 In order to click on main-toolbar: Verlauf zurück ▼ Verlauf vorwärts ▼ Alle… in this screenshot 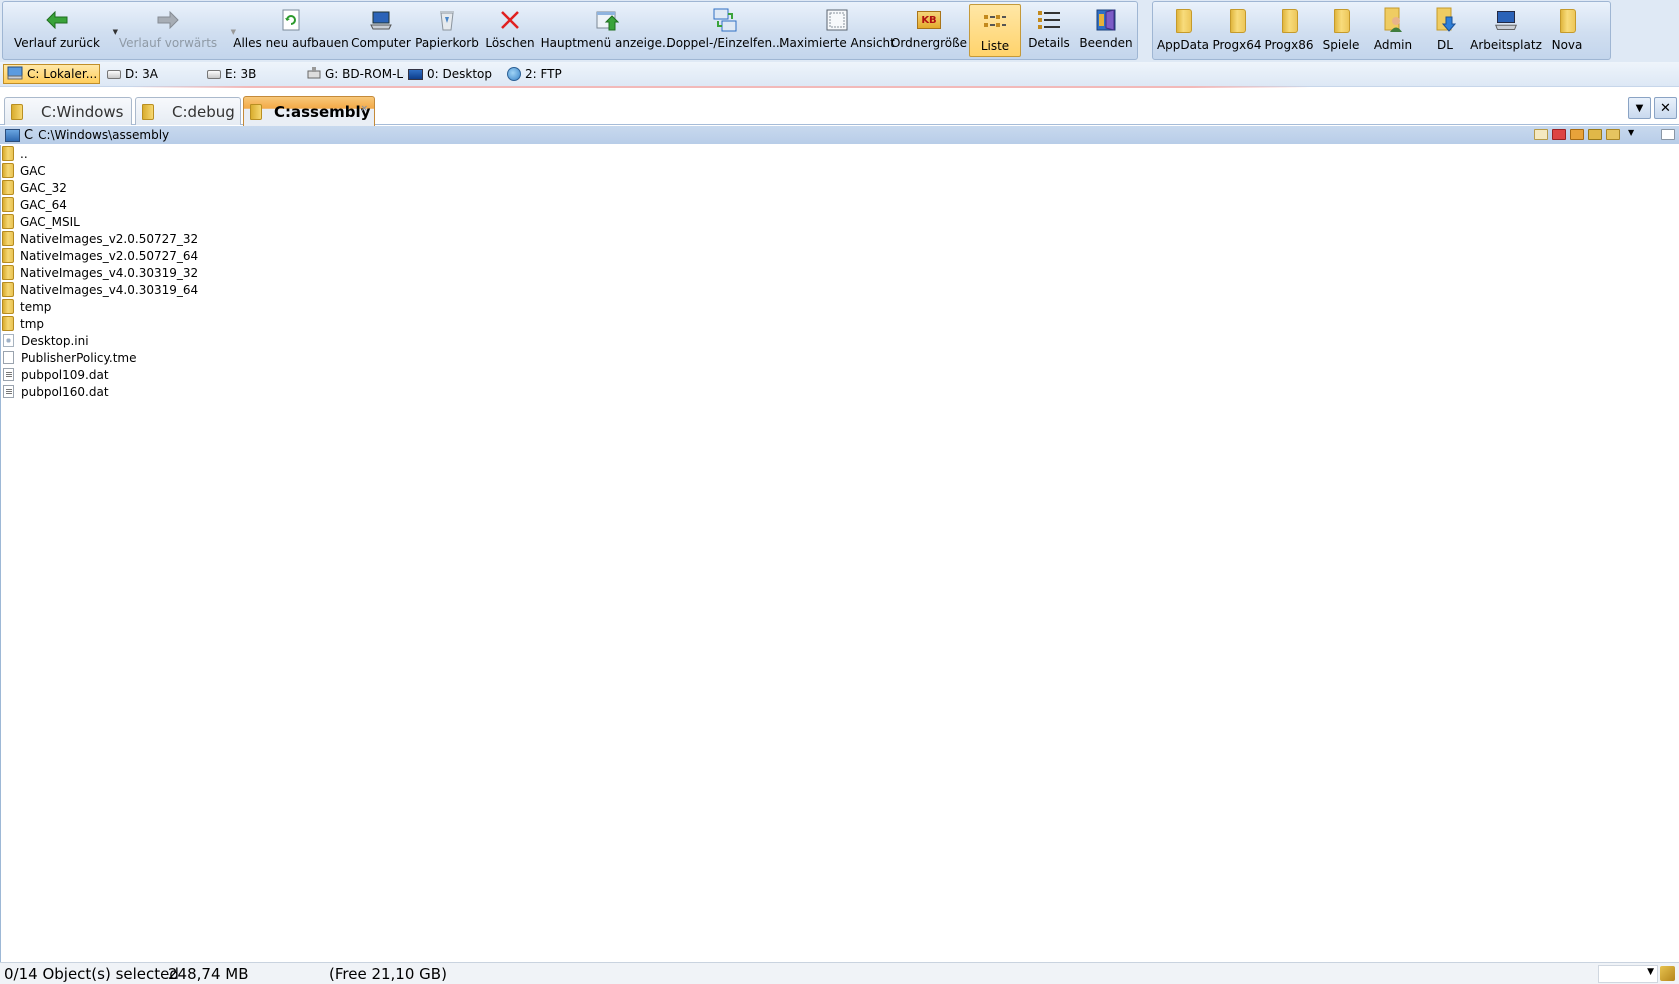, I will do `click(570, 30)`.